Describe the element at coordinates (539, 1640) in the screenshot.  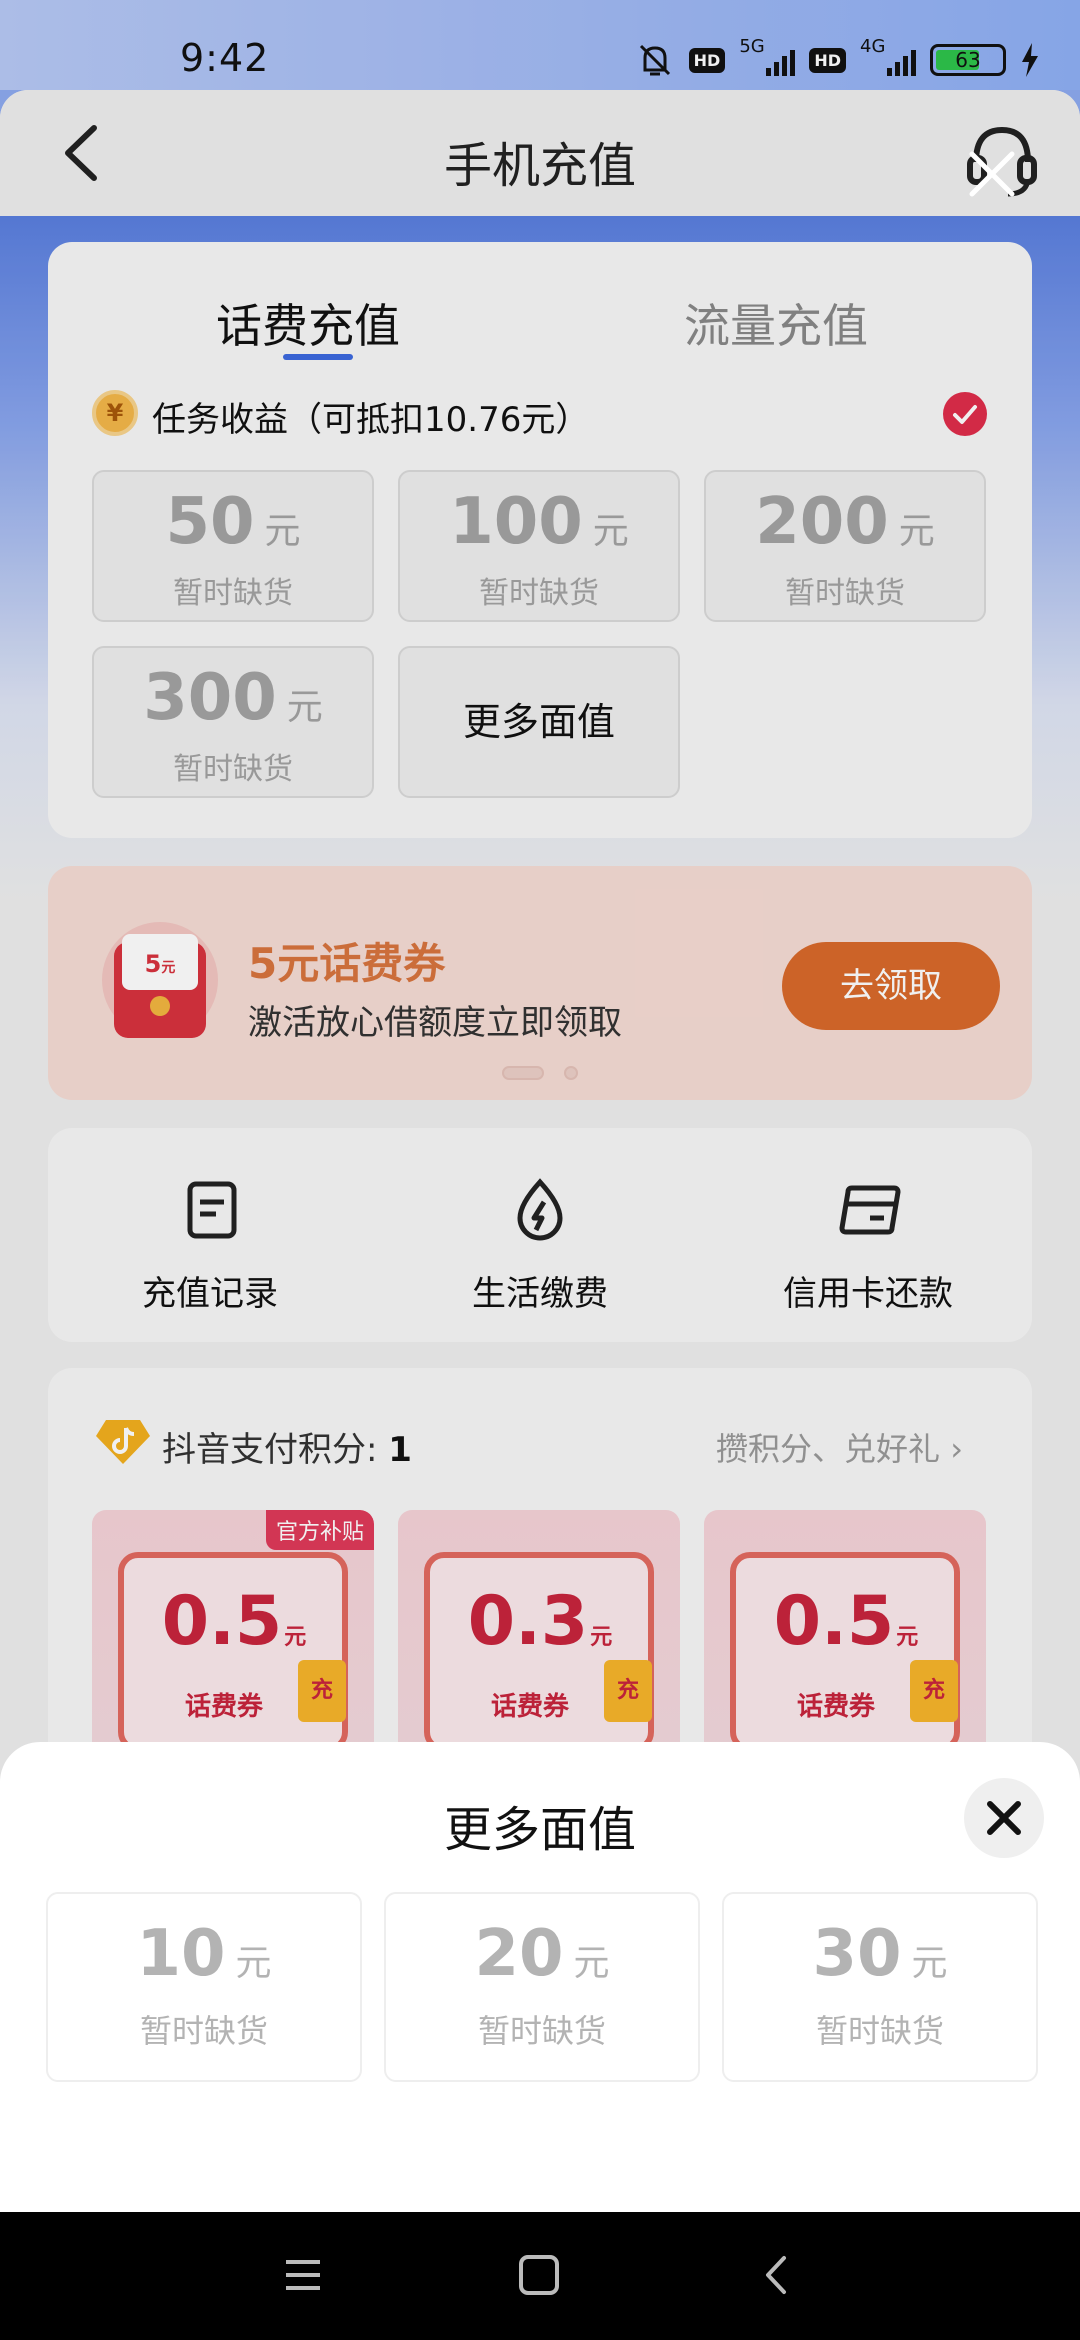
I see `coupon-card: 0.3元 话费券 充` at that location.